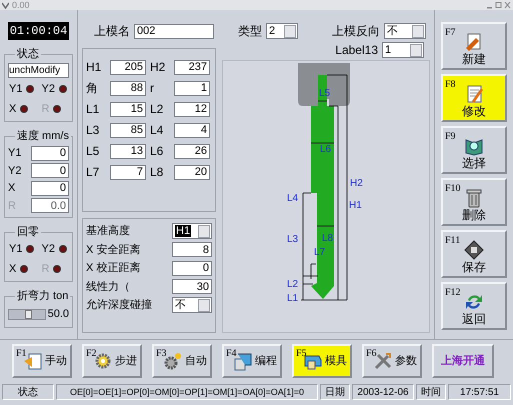 The height and width of the screenshot is (405, 513). Describe the element at coordinates (292, 199) in the screenshot. I see `dimension-label: L4` at that location.